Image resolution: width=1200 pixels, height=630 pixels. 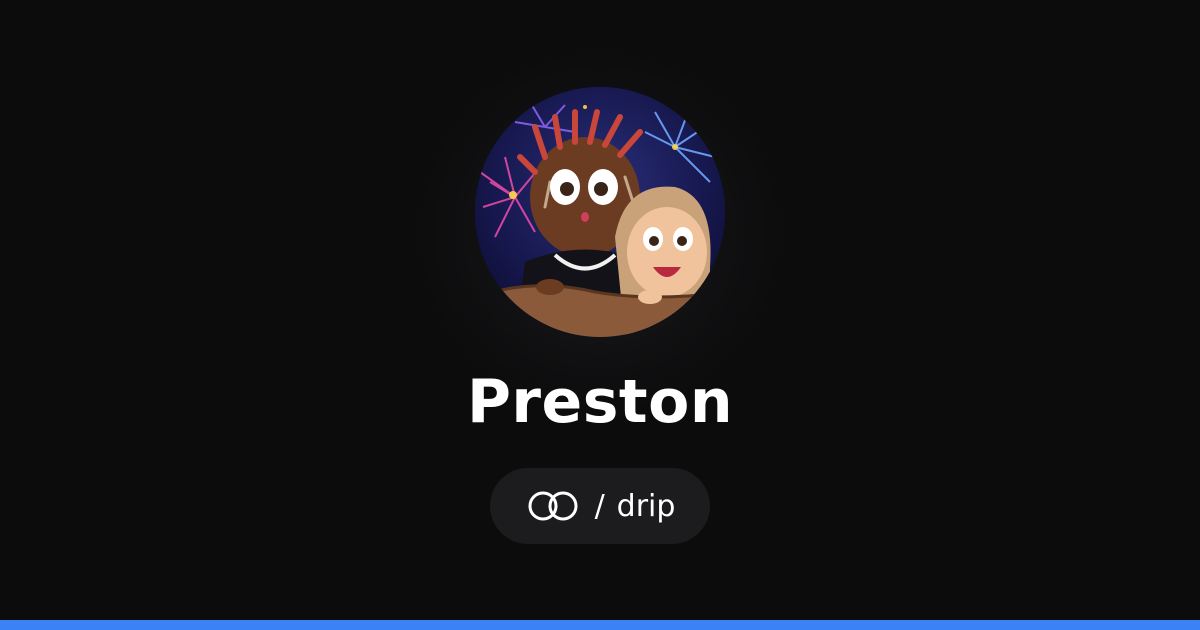 I want to click on brand-label: drip, so click(x=646, y=506).